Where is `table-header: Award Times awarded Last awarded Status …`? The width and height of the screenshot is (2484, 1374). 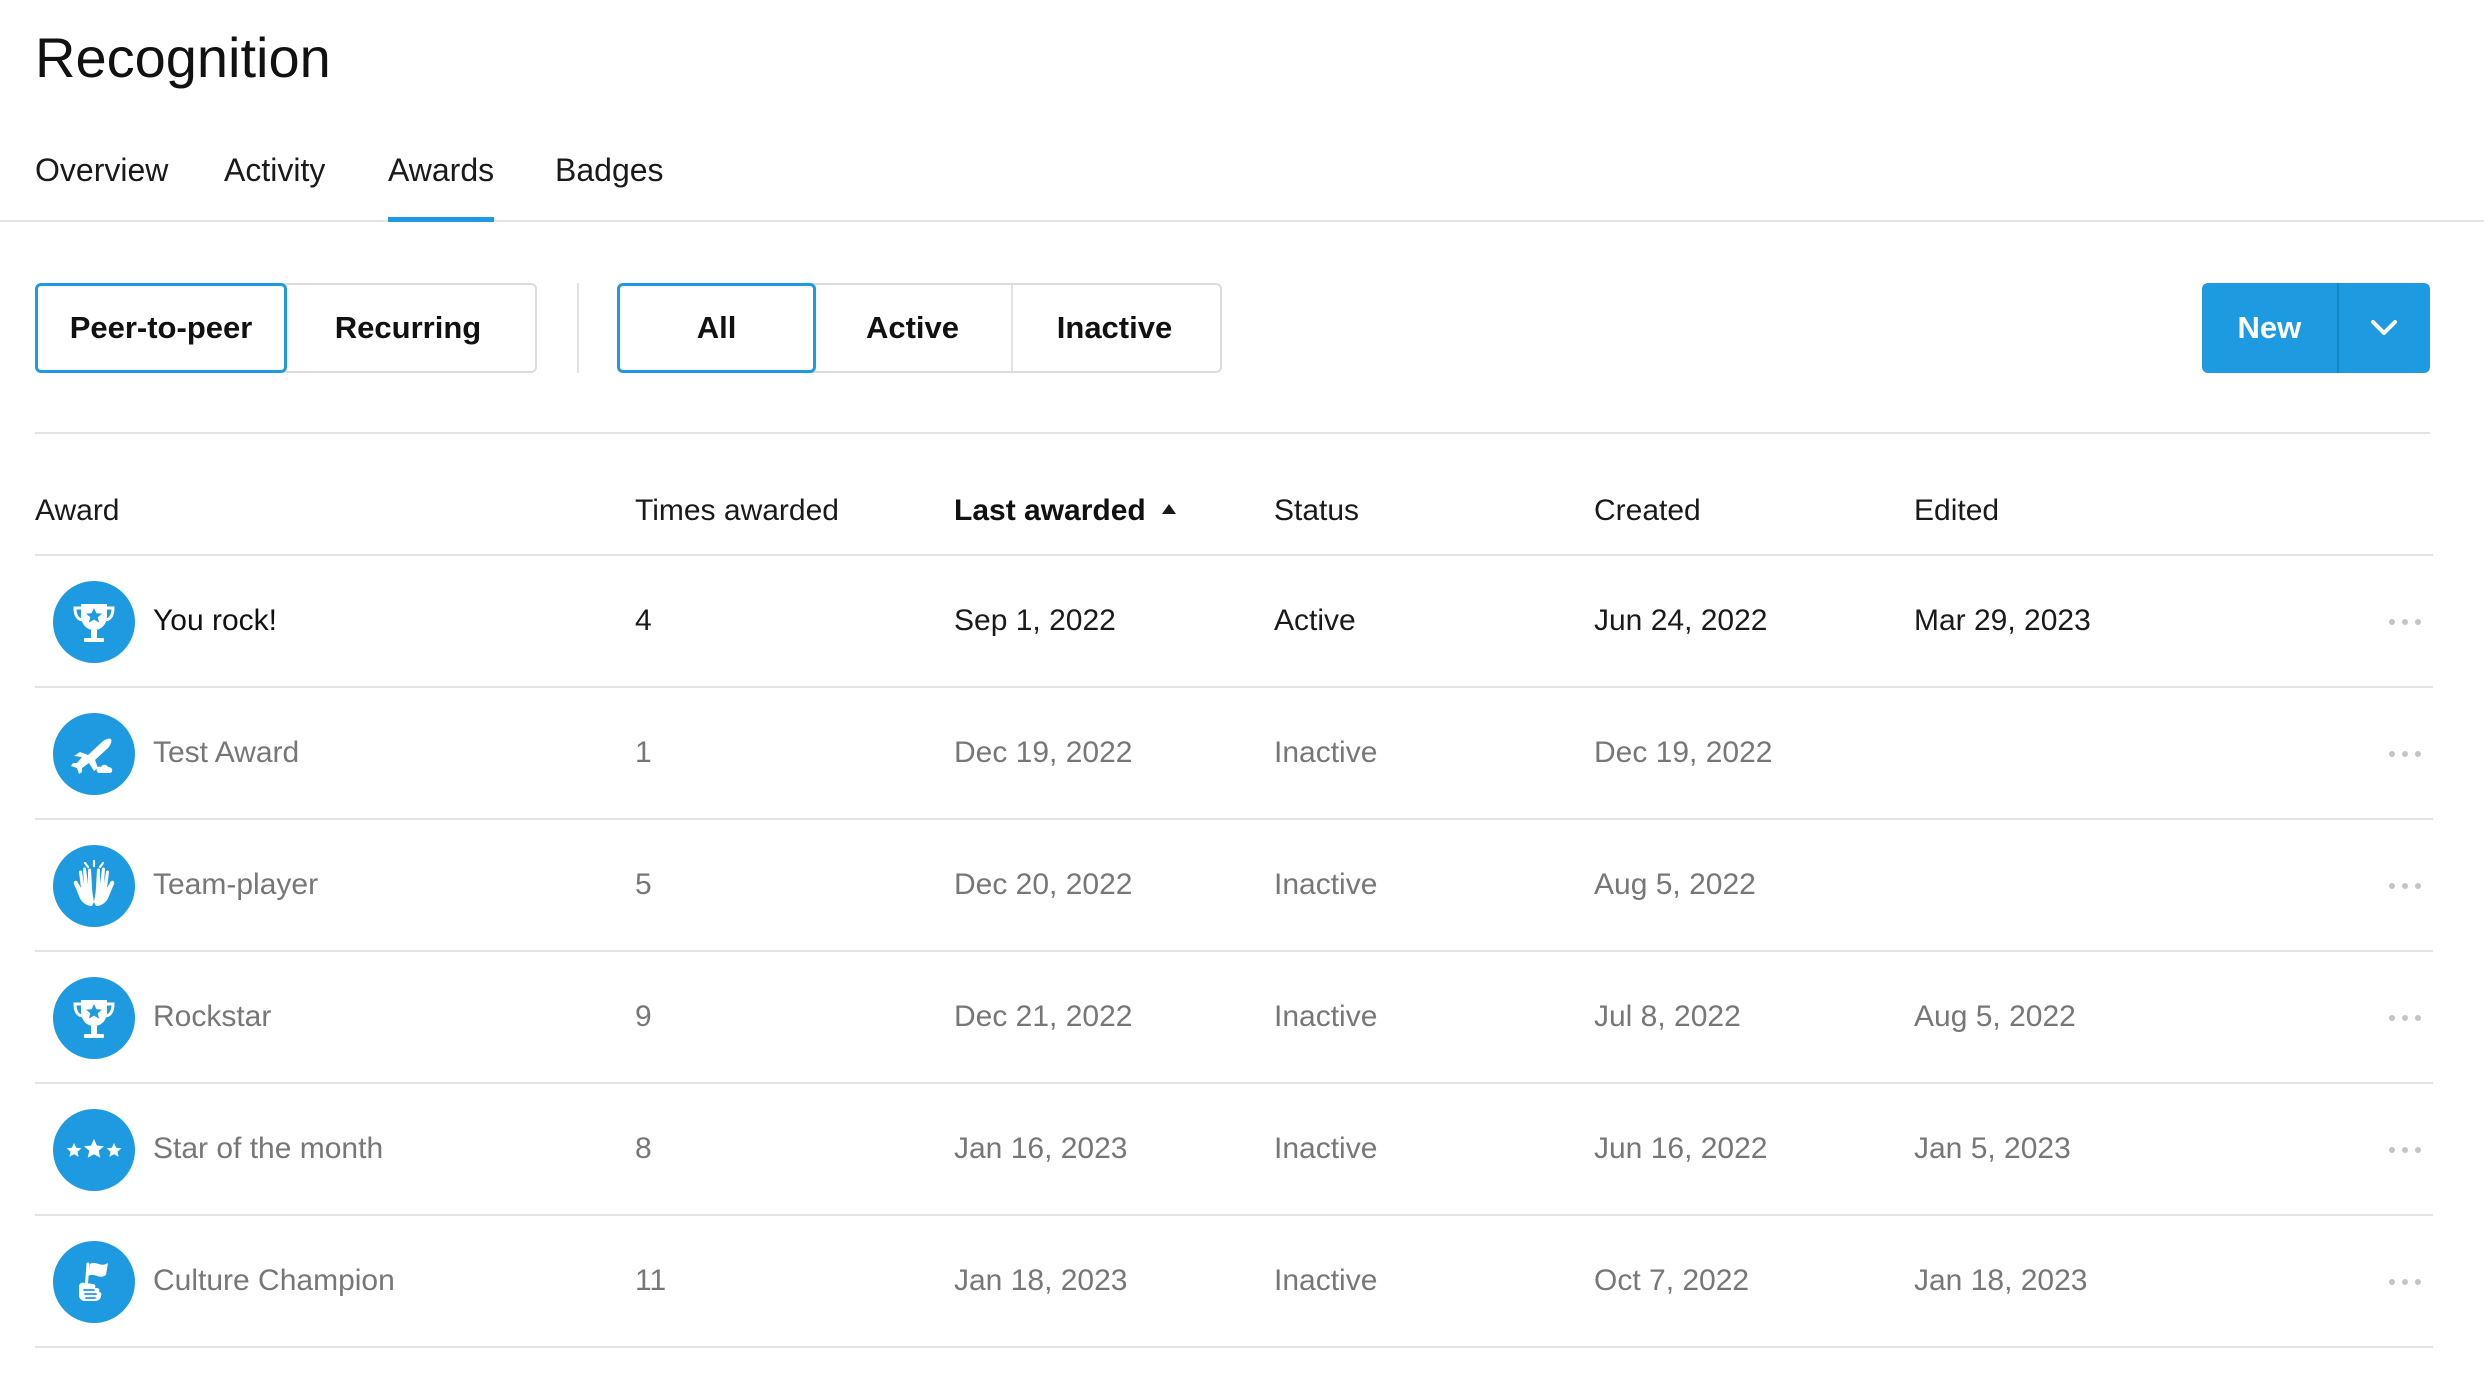 table-header: Award Times awarded Last awarded Status … is located at coordinates (1234, 516).